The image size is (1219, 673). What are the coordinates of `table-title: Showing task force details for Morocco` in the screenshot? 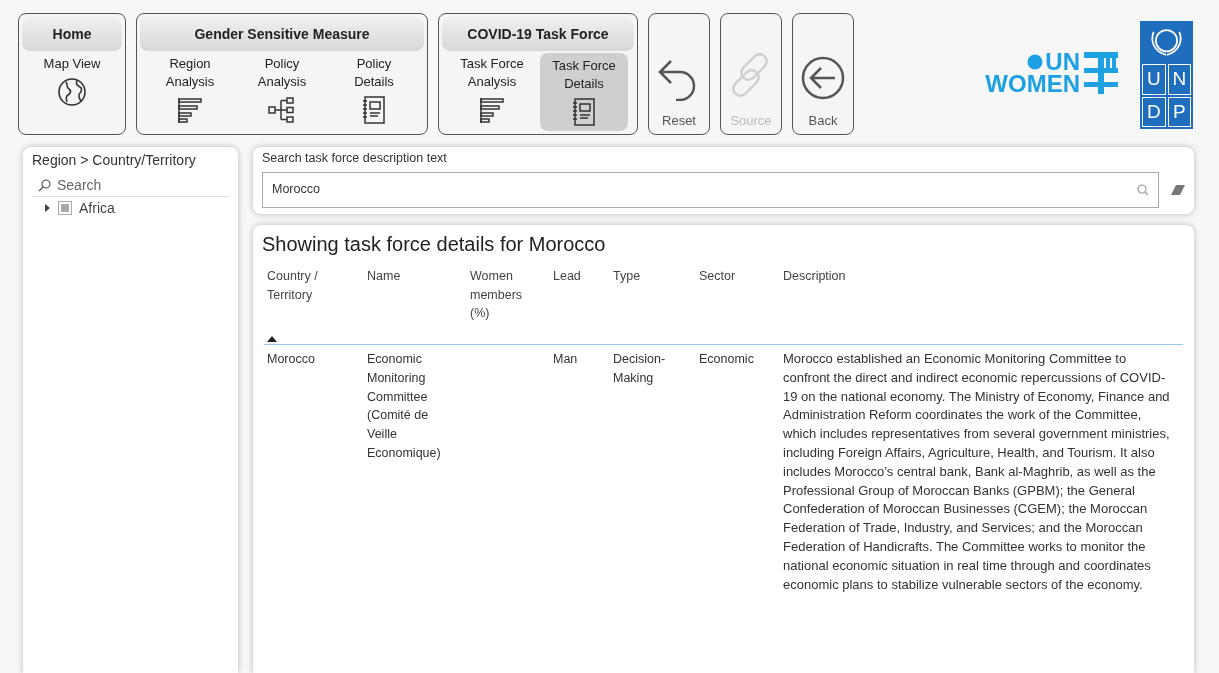 It's located at (434, 244).